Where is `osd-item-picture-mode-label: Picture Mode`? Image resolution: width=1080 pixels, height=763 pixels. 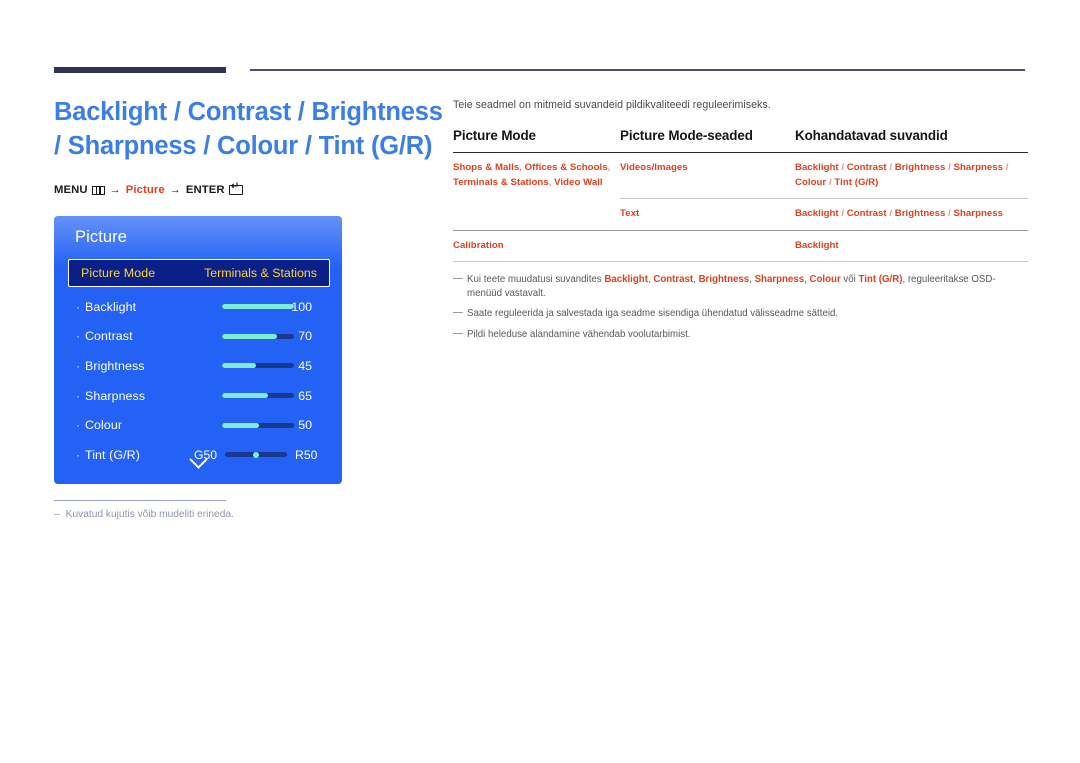
osd-item-picture-mode-label: Picture Mode is located at coordinates (118, 273).